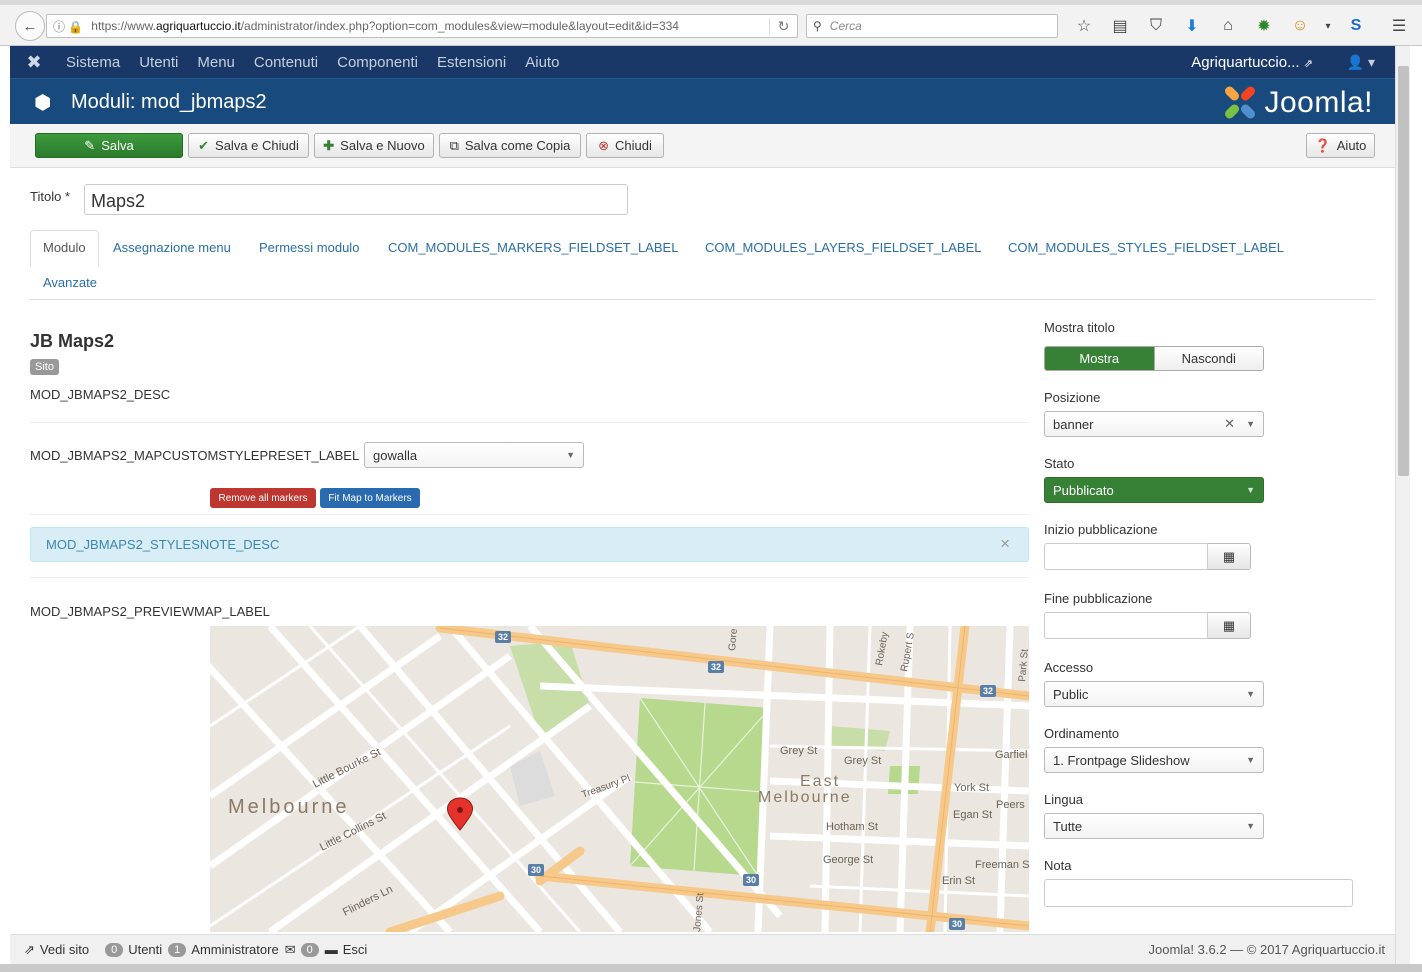  I want to click on language-label: Lingua, so click(1064, 799).